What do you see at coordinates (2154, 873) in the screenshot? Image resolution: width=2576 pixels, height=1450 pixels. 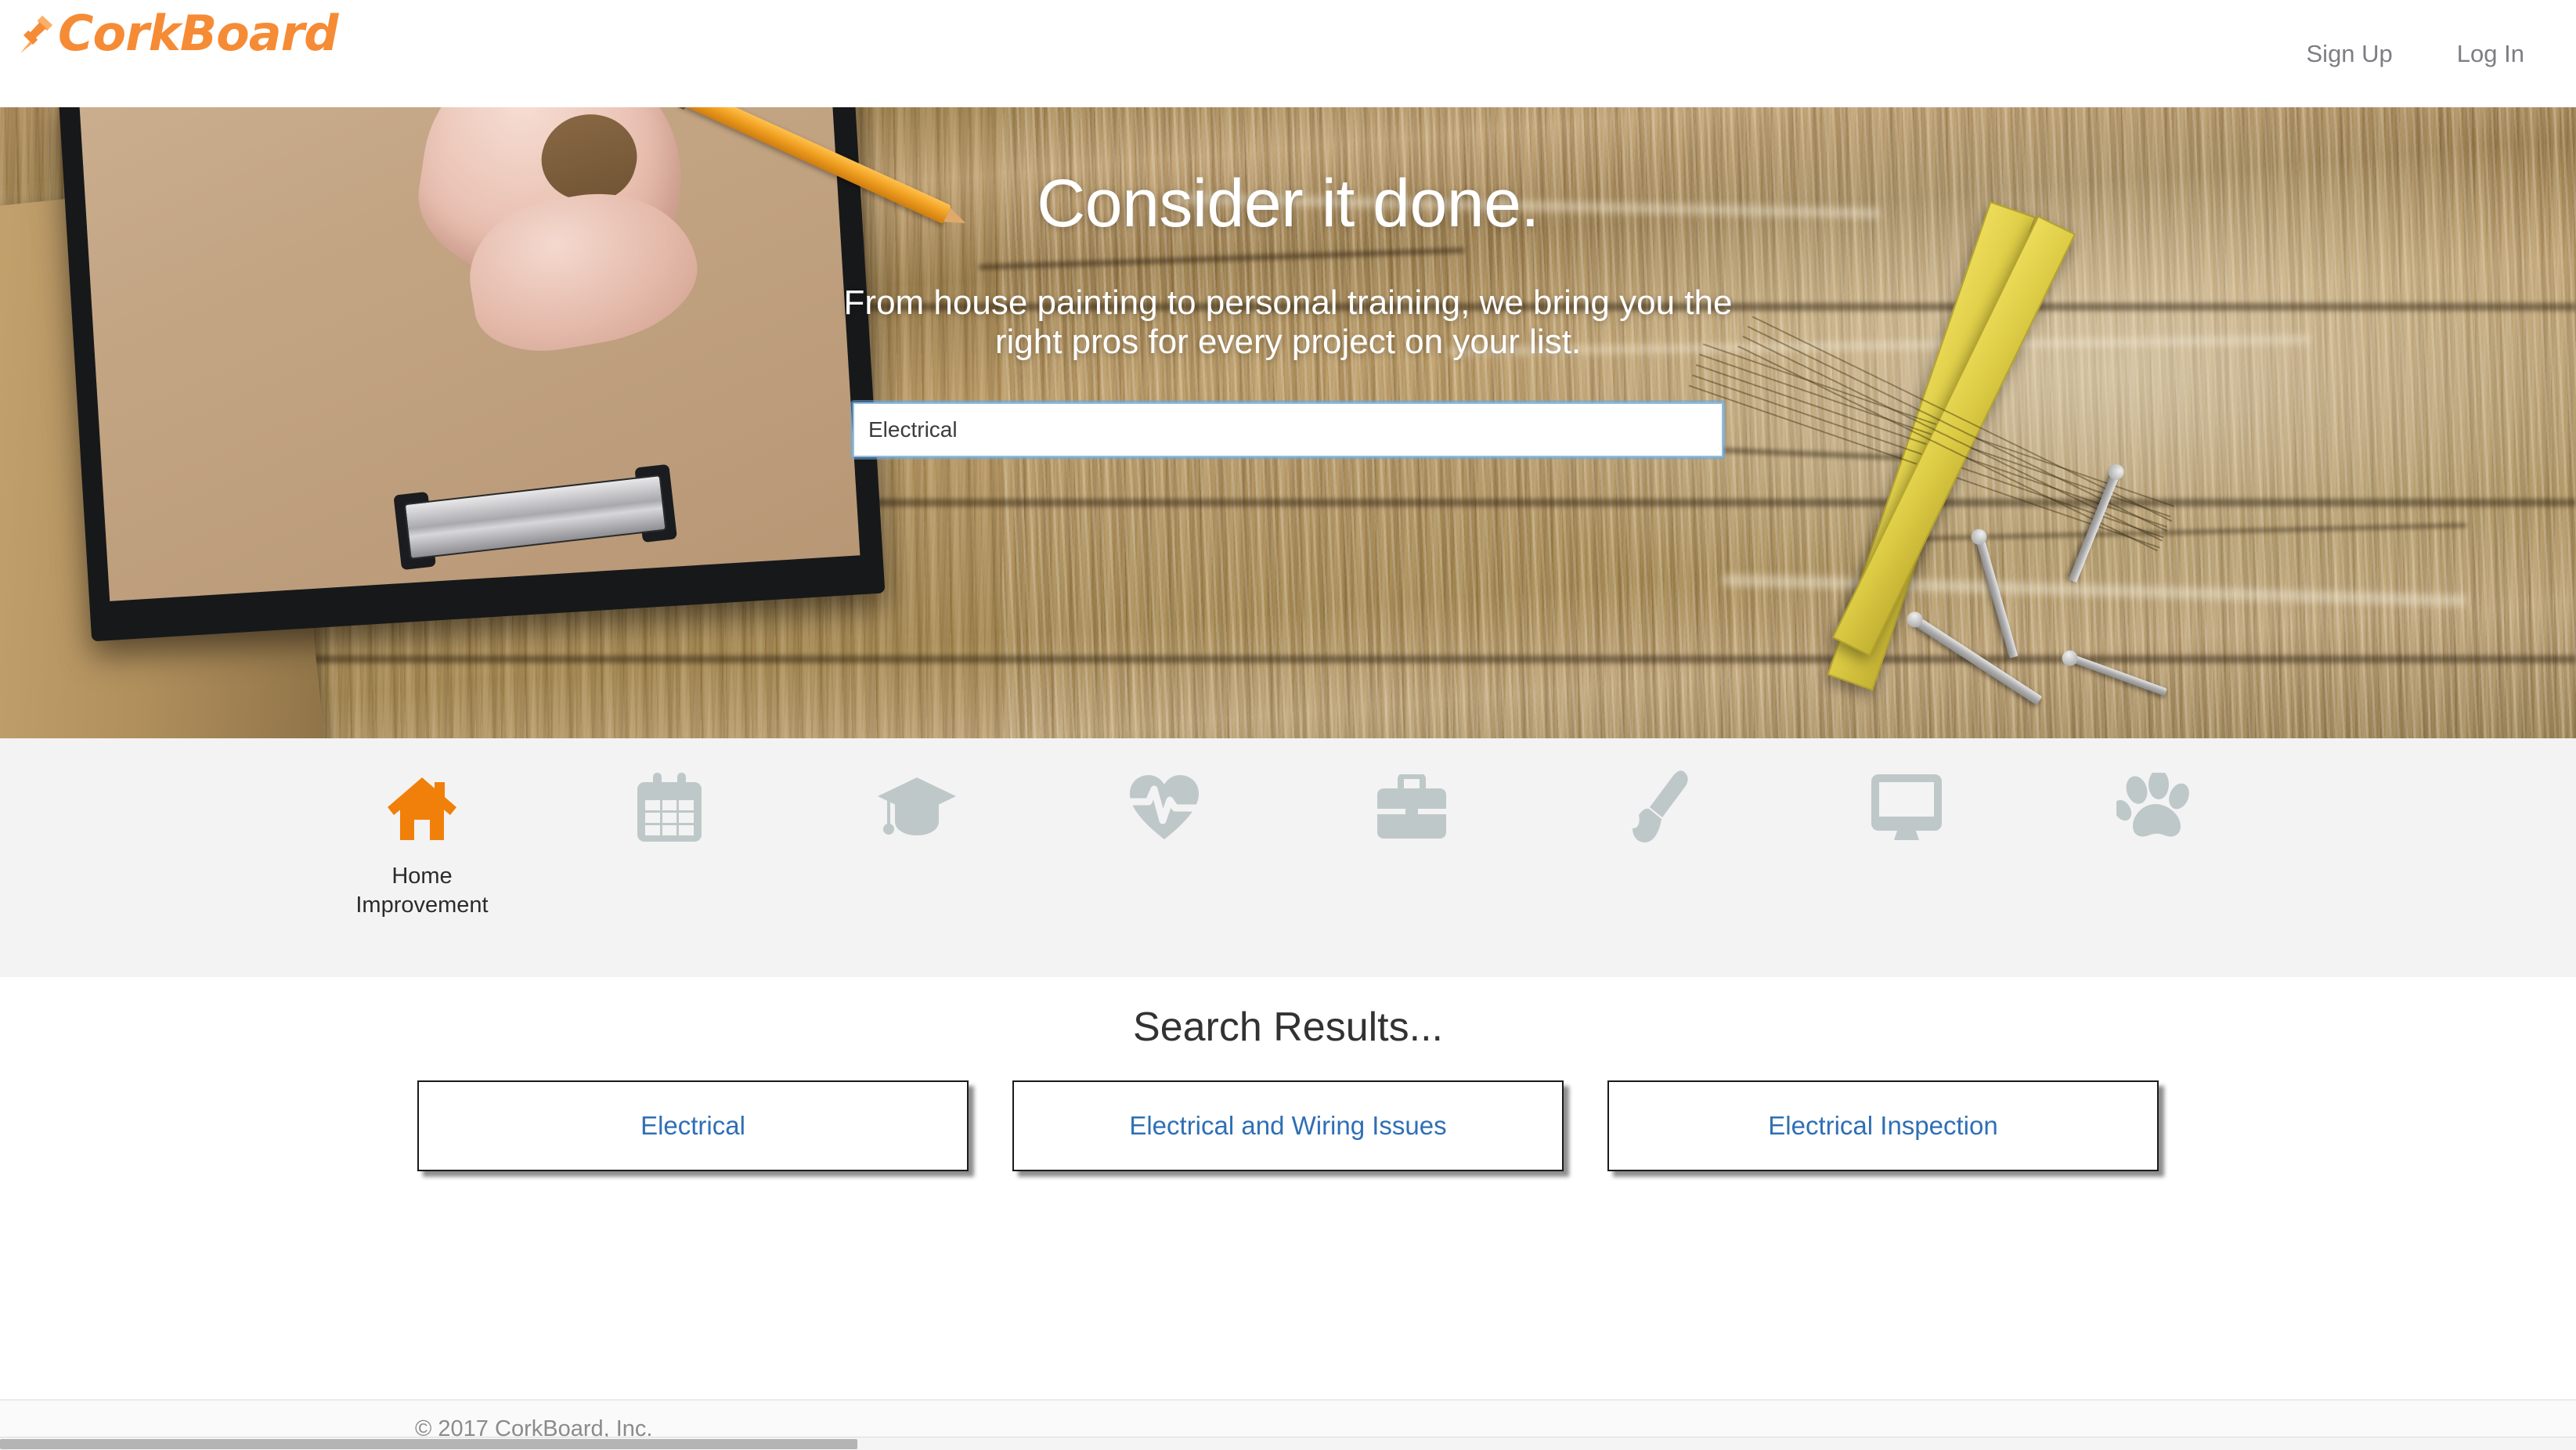 I see `category-item-pets` at bounding box center [2154, 873].